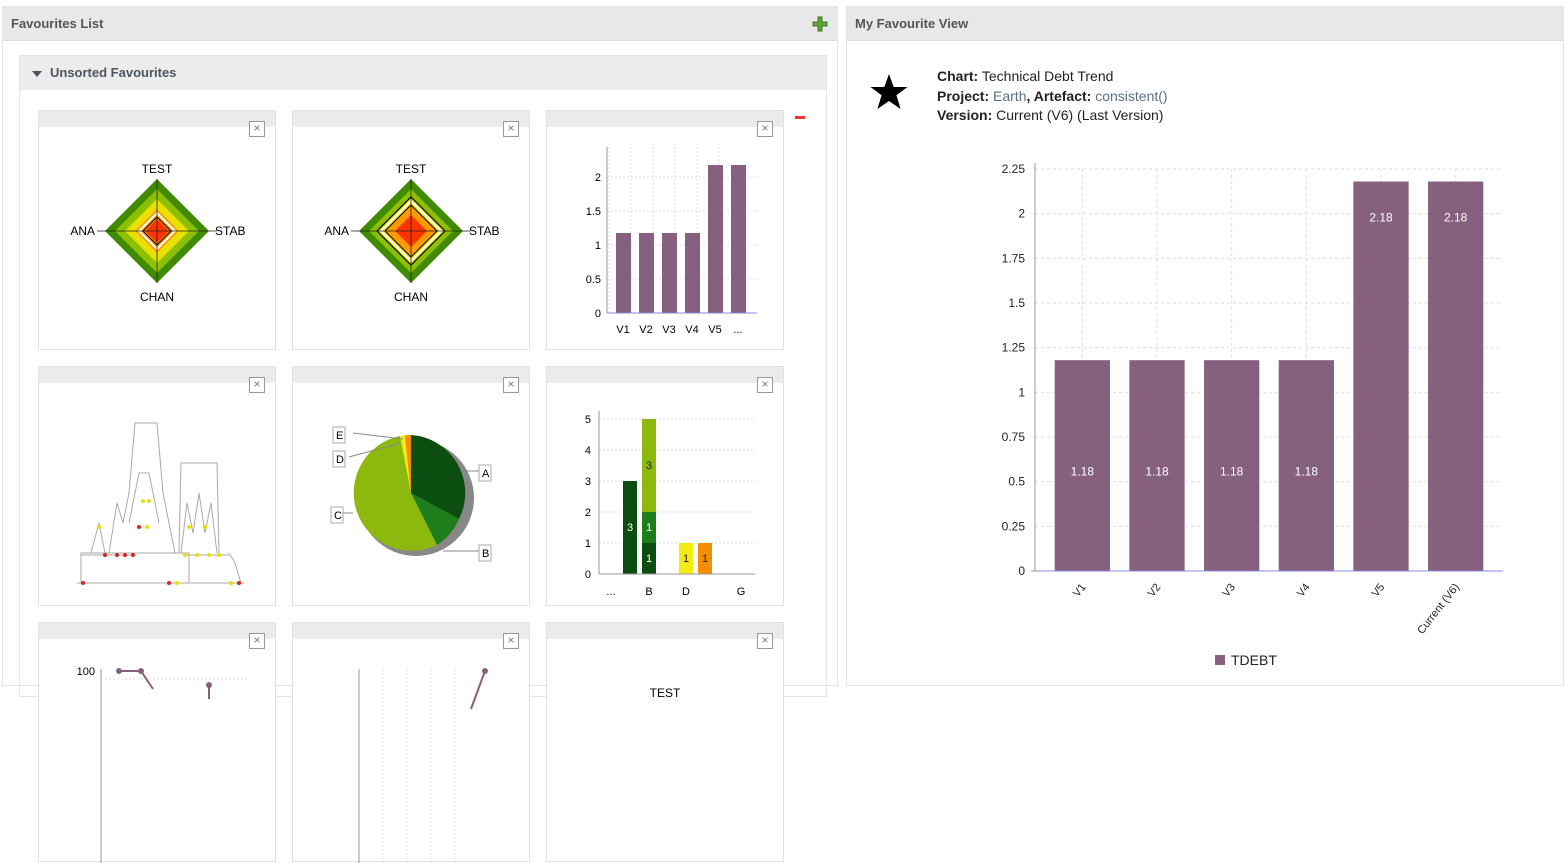 This screenshot has width=1565, height=863. Describe the element at coordinates (1014, 437) in the screenshot. I see `y-tick-label: 0.75` at that location.